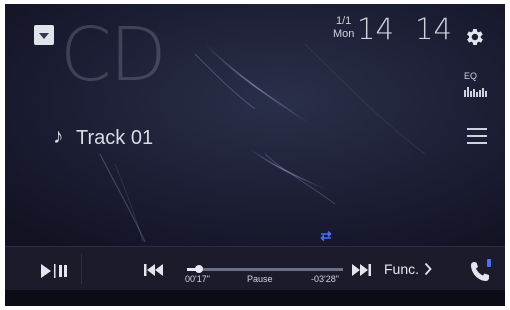 The height and width of the screenshot is (310, 510). I want to click on divider, so click(81, 269).